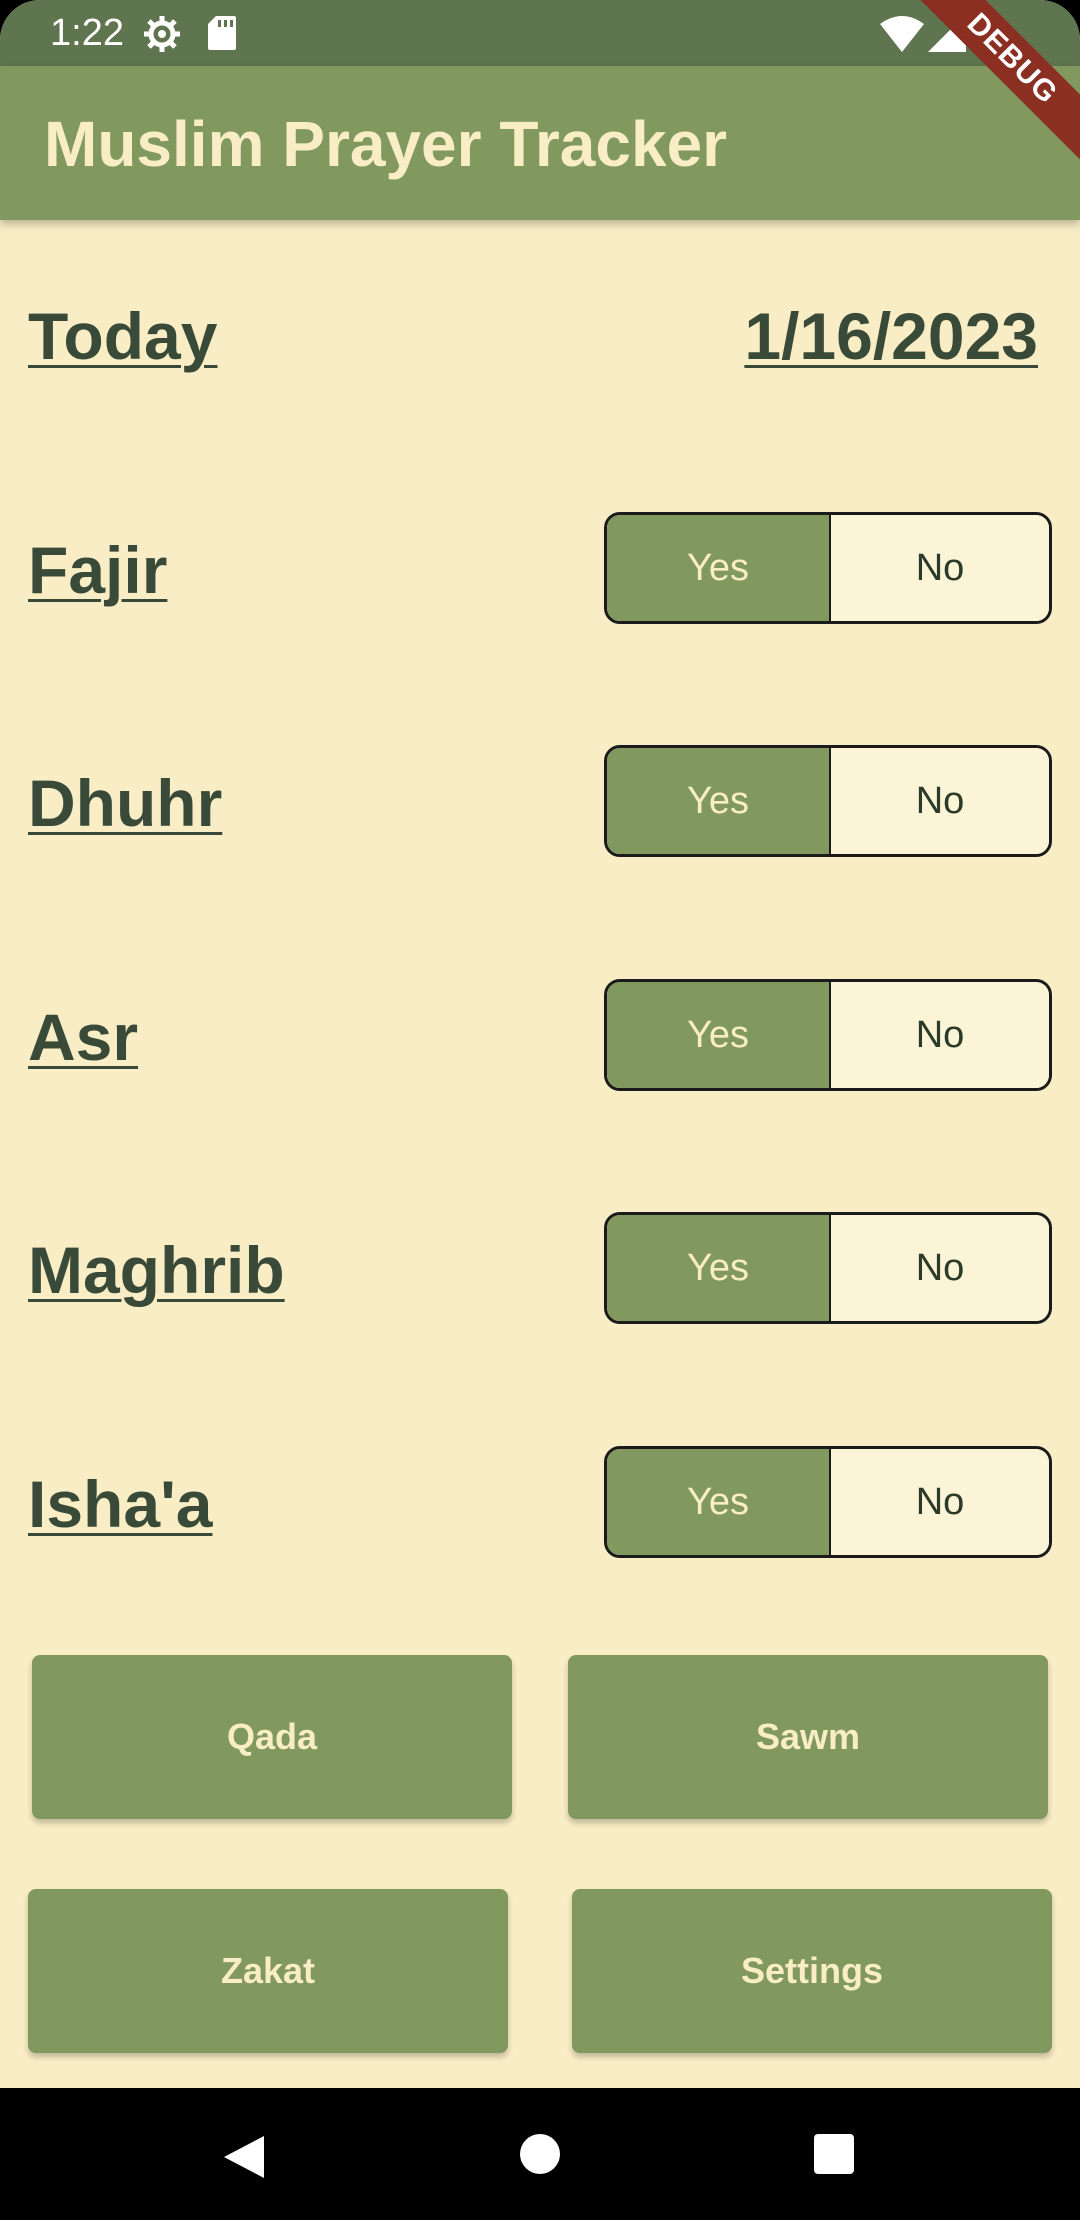 The image size is (1080, 2220). Describe the element at coordinates (940, 568) in the screenshot. I see `fajir-no-button: No` at that location.